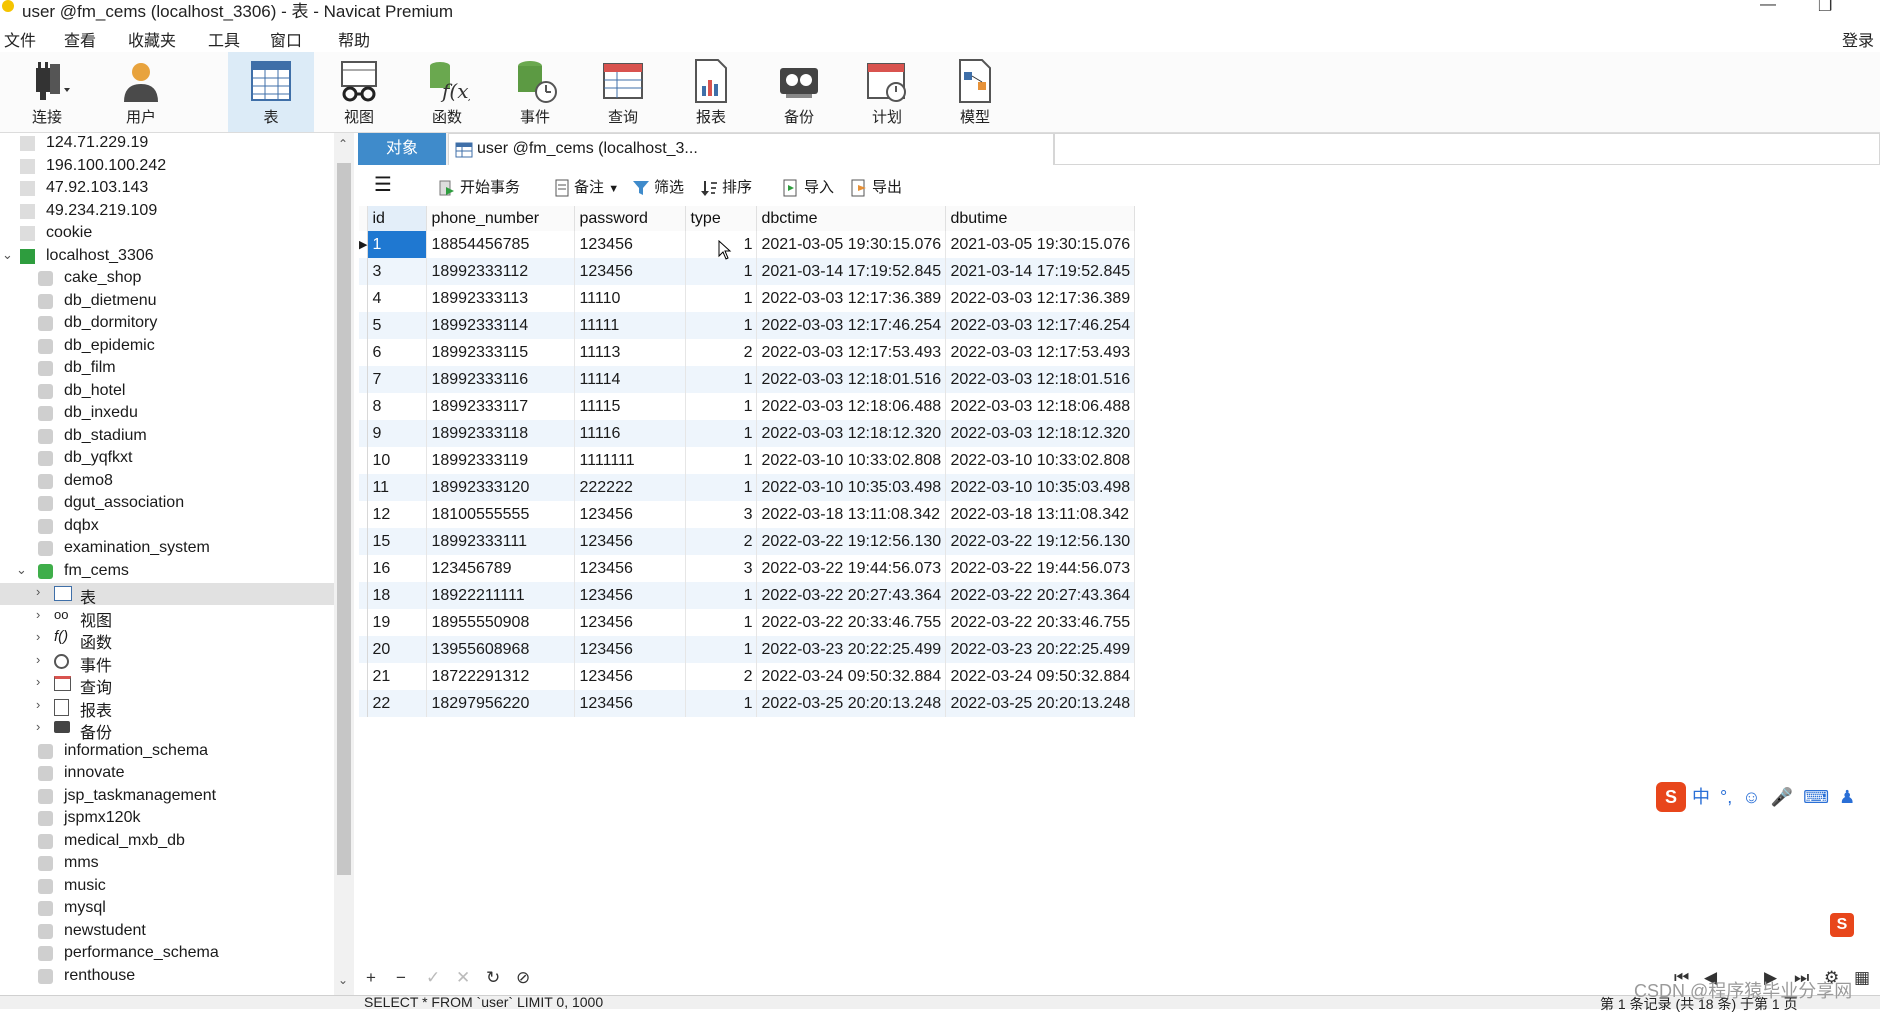 The height and width of the screenshot is (1014, 1880). Describe the element at coordinates (167, 685) in the screenshot. I see `tree-queries-folder: › 查询` at that location.